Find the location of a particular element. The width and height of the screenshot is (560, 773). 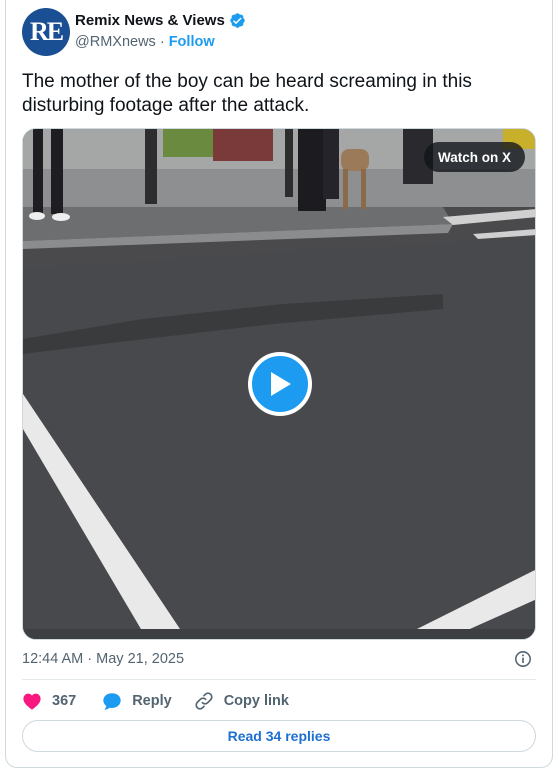

author-handle: @RMXnews is located at coordinates (115, 42).